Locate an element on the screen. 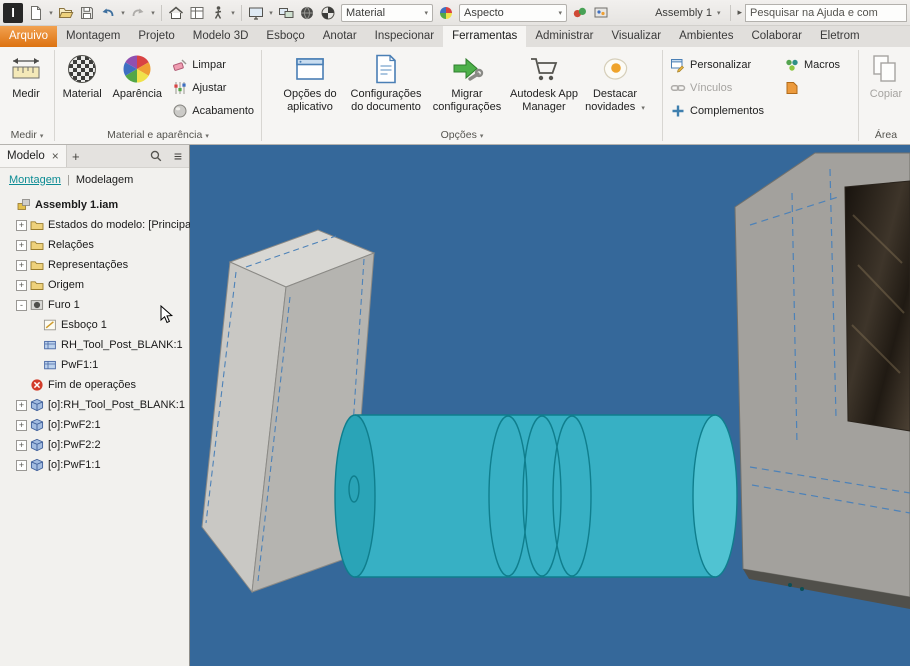 The width and height of the screenshot is (910, 666). tree-item-relacoes: + Relações is located at coordinates (94, 245).